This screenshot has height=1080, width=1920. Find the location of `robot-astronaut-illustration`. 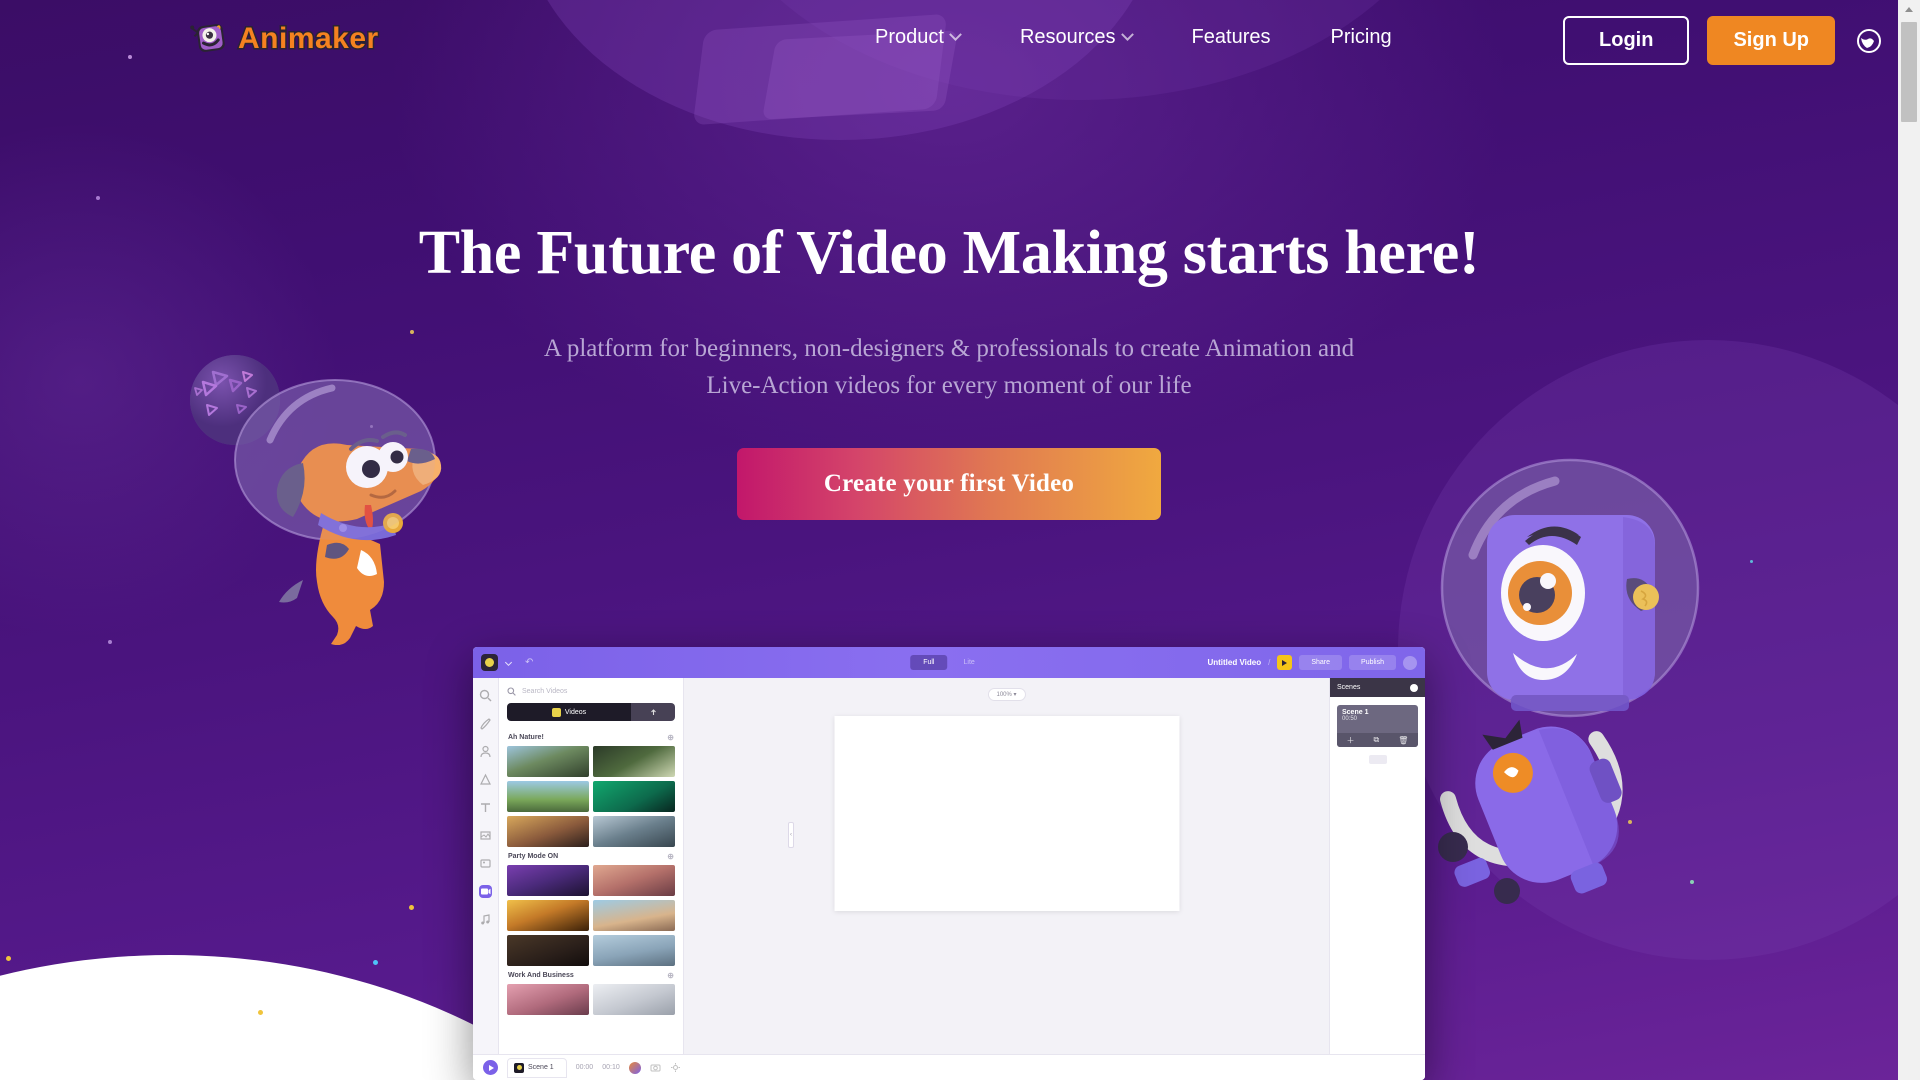

robot-astronaut-illustration is located at coordinates (1570, 680).